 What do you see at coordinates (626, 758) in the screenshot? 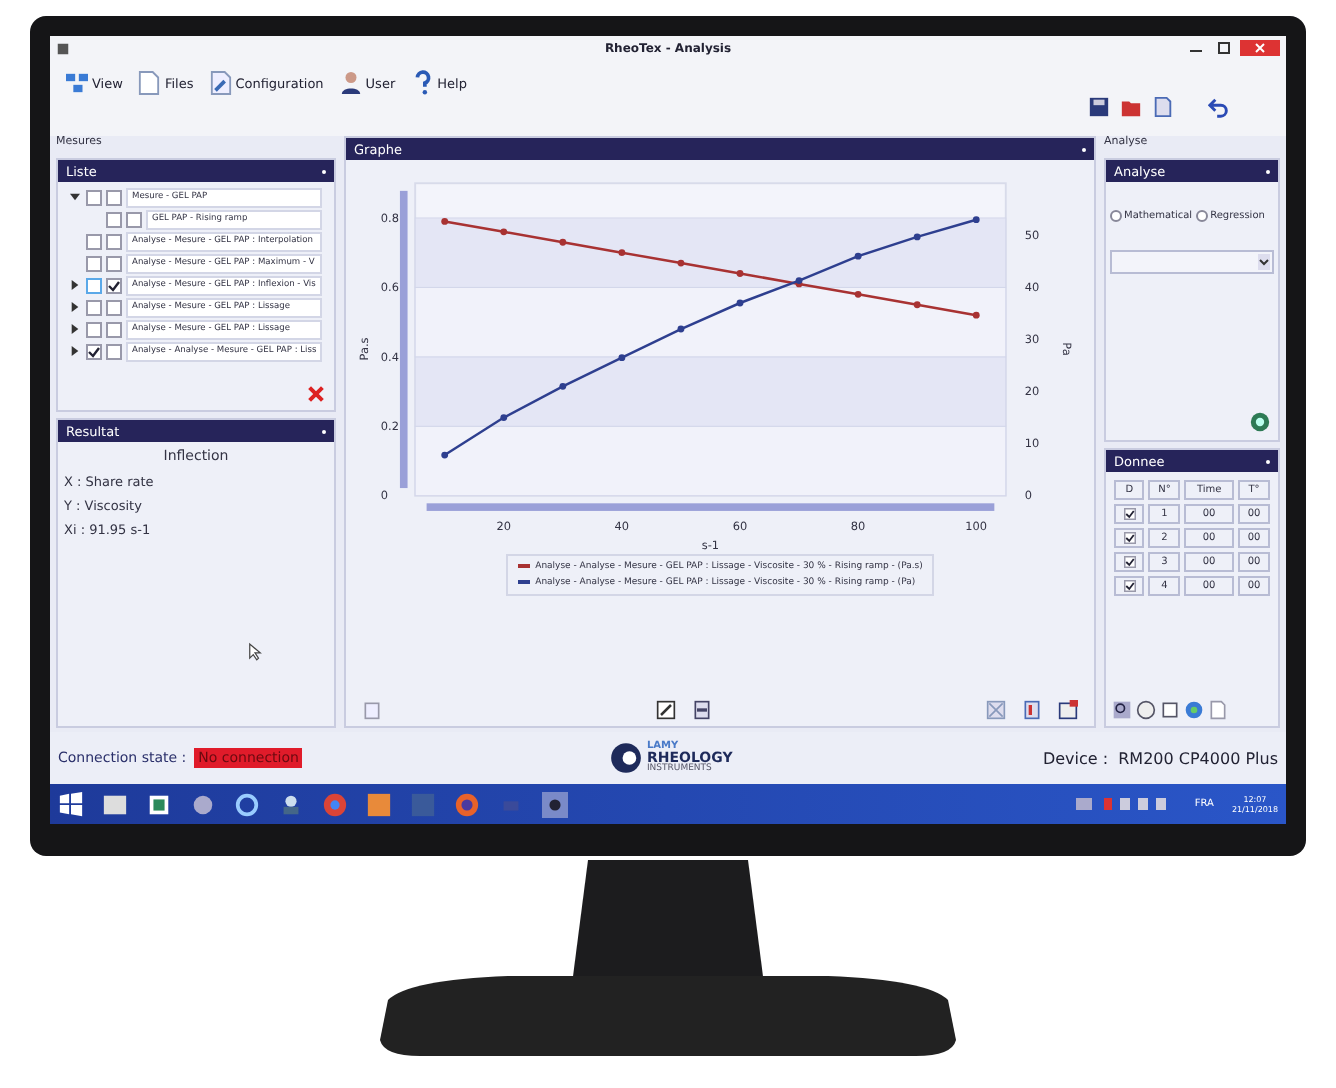
I see `logo-icon` at bounding box center [626, 758].